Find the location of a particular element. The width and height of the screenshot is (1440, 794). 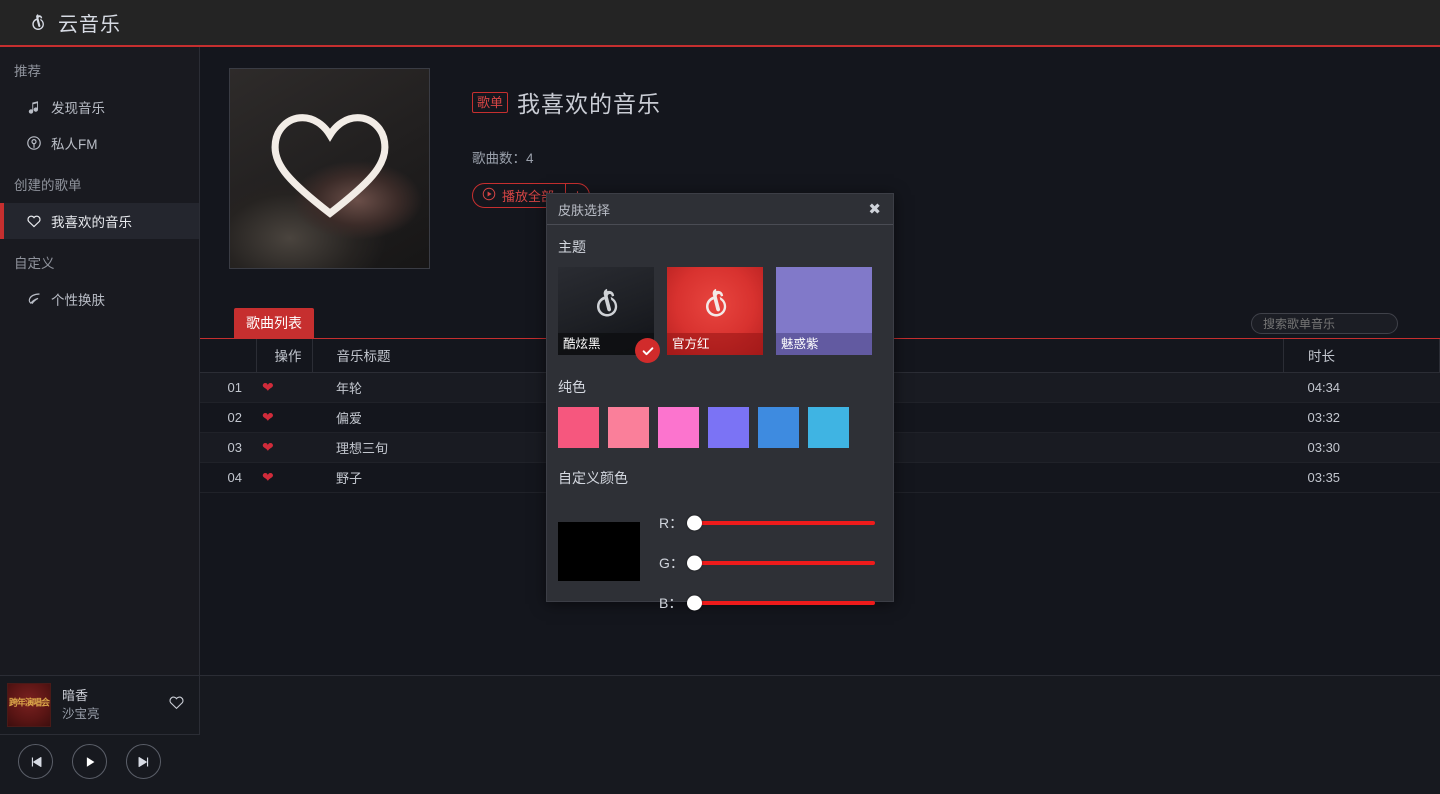

sidebar-item-label: 我喜欢的音乐 is located at coordinates (91, 222).